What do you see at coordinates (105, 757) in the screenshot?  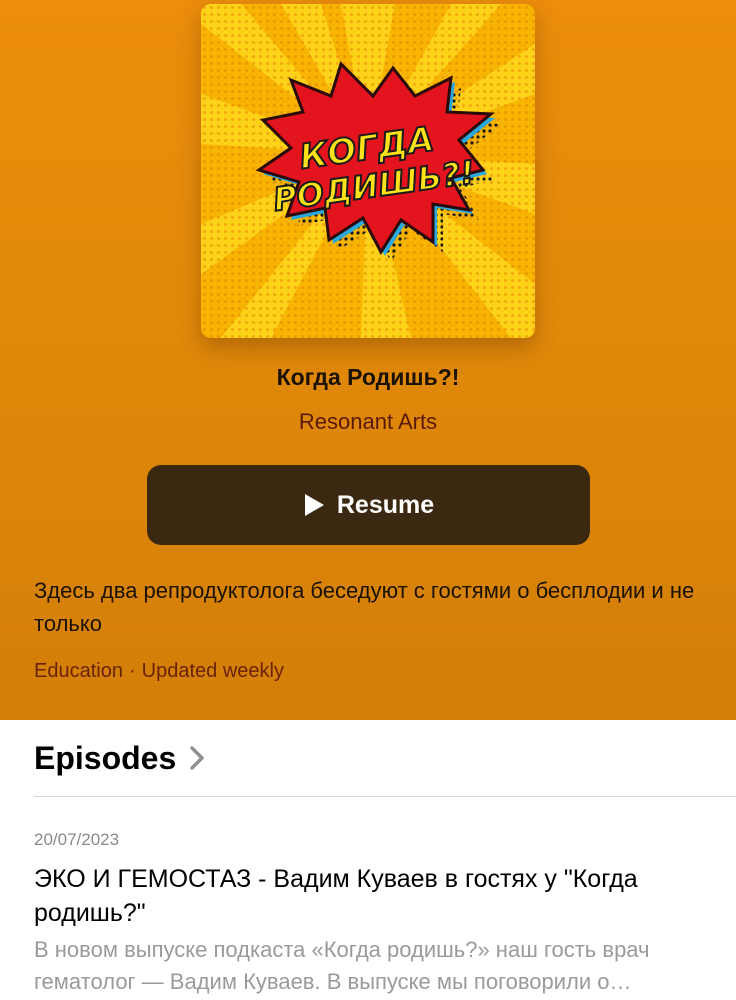 I see `episodes-title: Episodes` at bounding box center [105, 757].